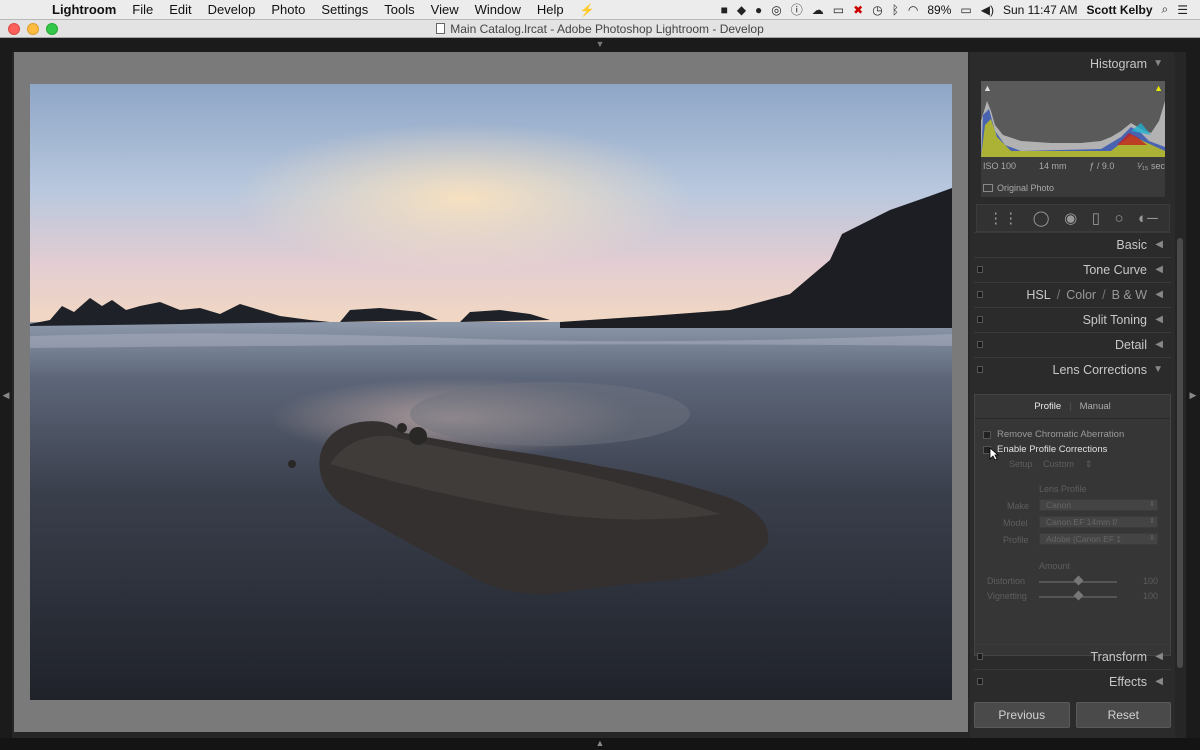 Image resolution: width=1200 pixels, height=750 pixels. I want to click on minimize-window-button, so click(33, 29).